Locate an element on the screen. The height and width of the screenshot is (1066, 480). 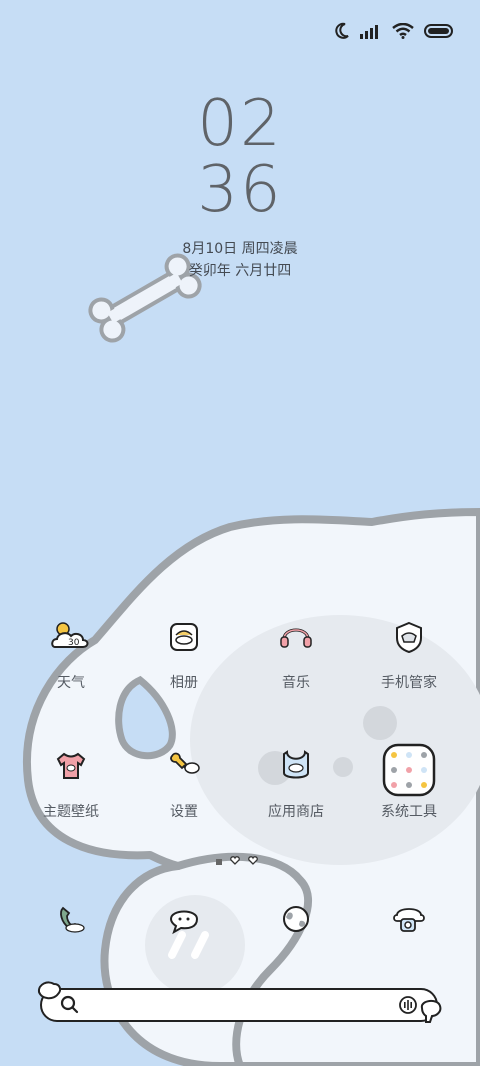
battery-icon is located at coordinates (439, 31).